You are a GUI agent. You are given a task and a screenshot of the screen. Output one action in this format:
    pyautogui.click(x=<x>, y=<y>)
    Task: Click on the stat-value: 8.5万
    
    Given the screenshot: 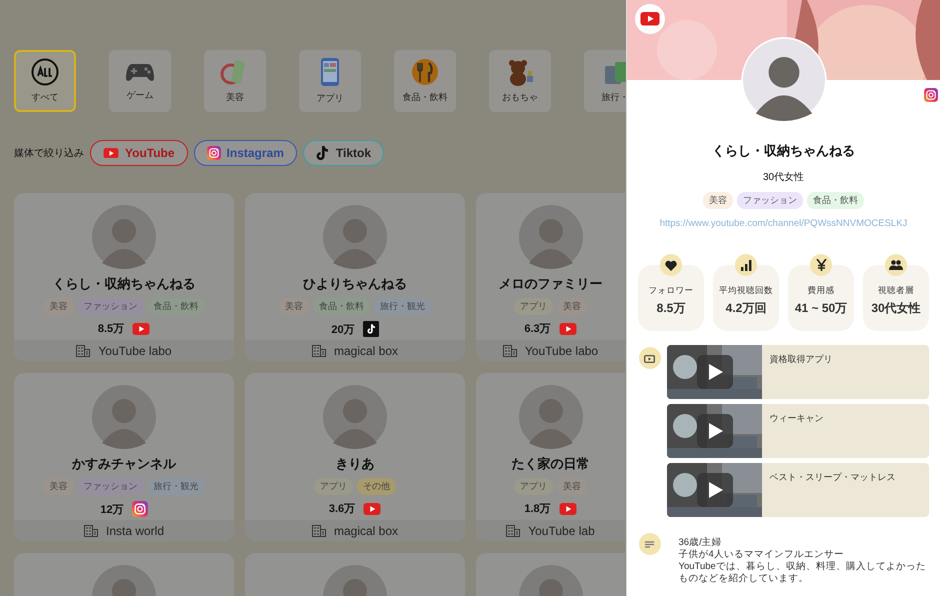 What is the action you would take?
    pyautogui.click(x=671, y=308)
    